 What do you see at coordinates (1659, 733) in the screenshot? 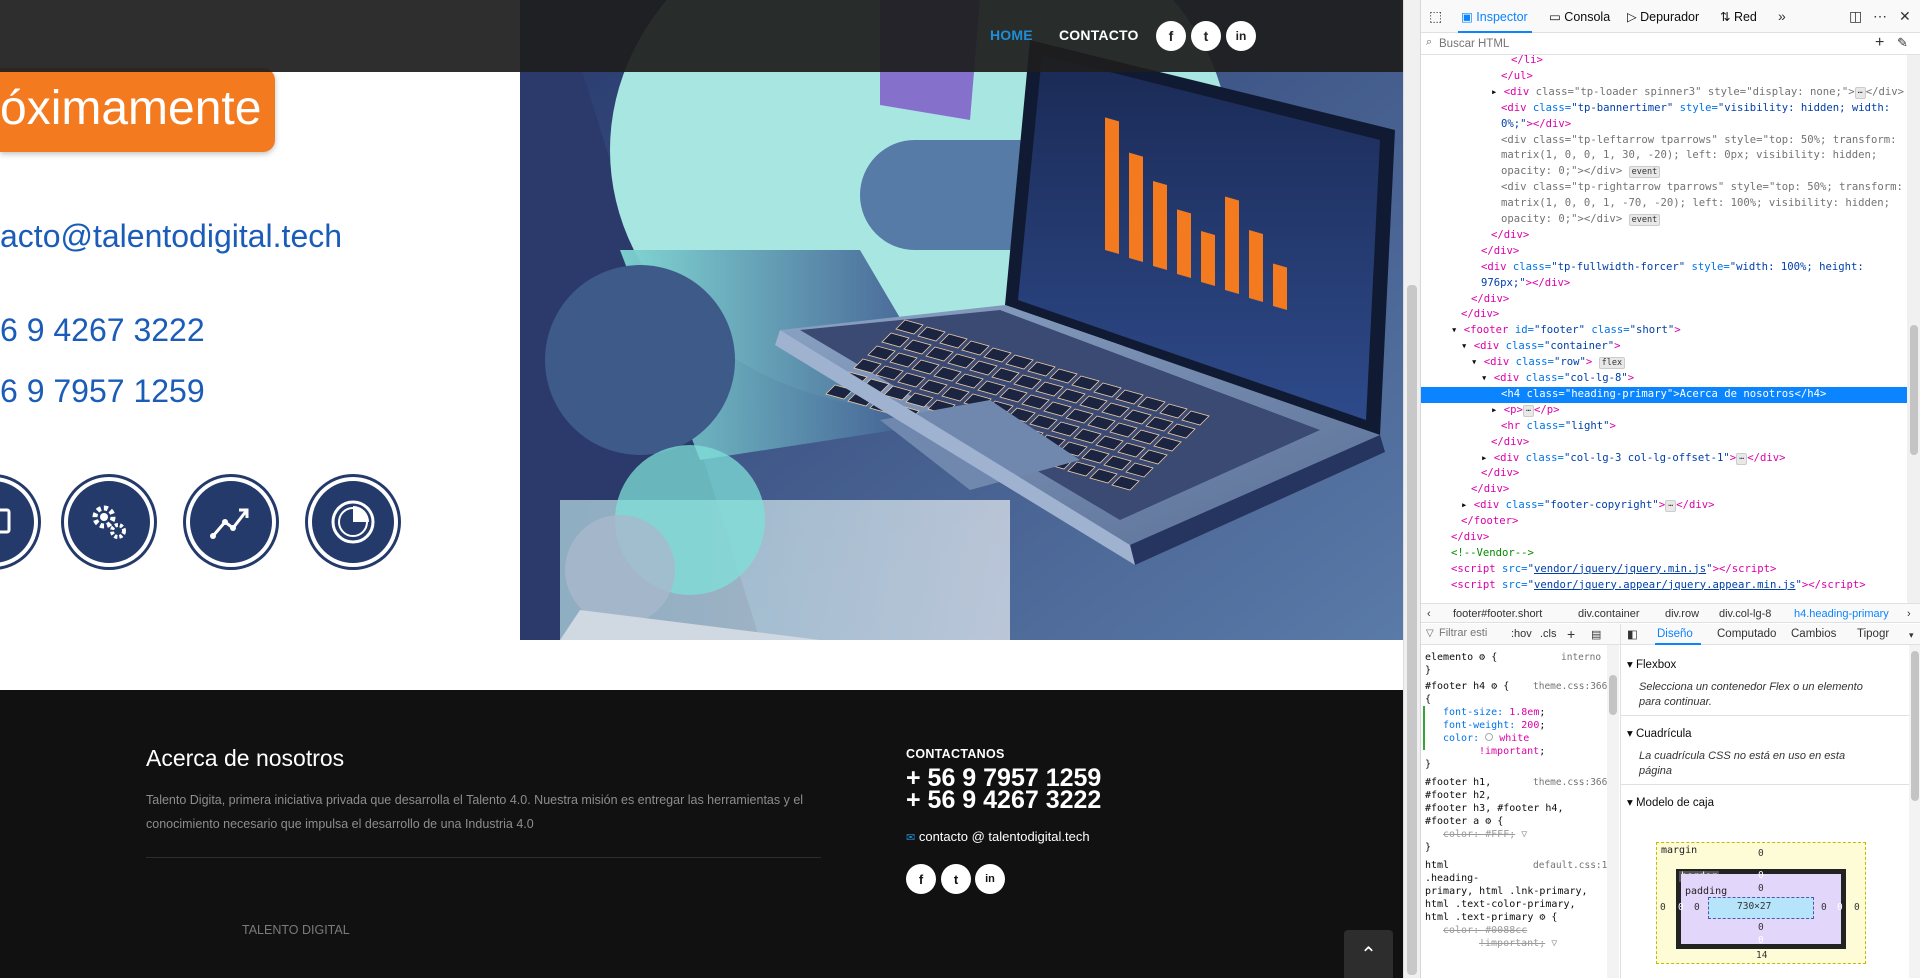
I see `grid-section-header: ▾ Cuadrícula` at bounding box center [1659, 733].